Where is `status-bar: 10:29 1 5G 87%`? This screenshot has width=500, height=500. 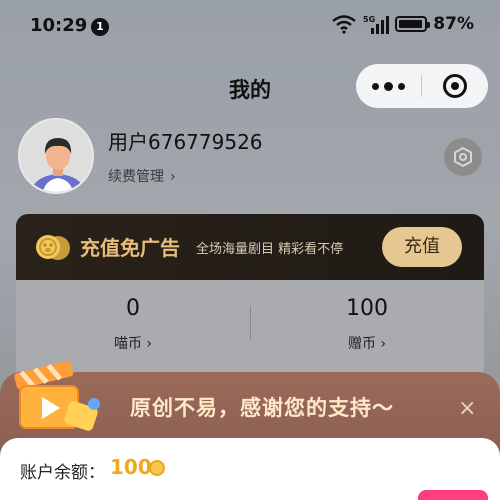 status-bar: 10:29 1 5G 87% is located at coordinates (250, 26).